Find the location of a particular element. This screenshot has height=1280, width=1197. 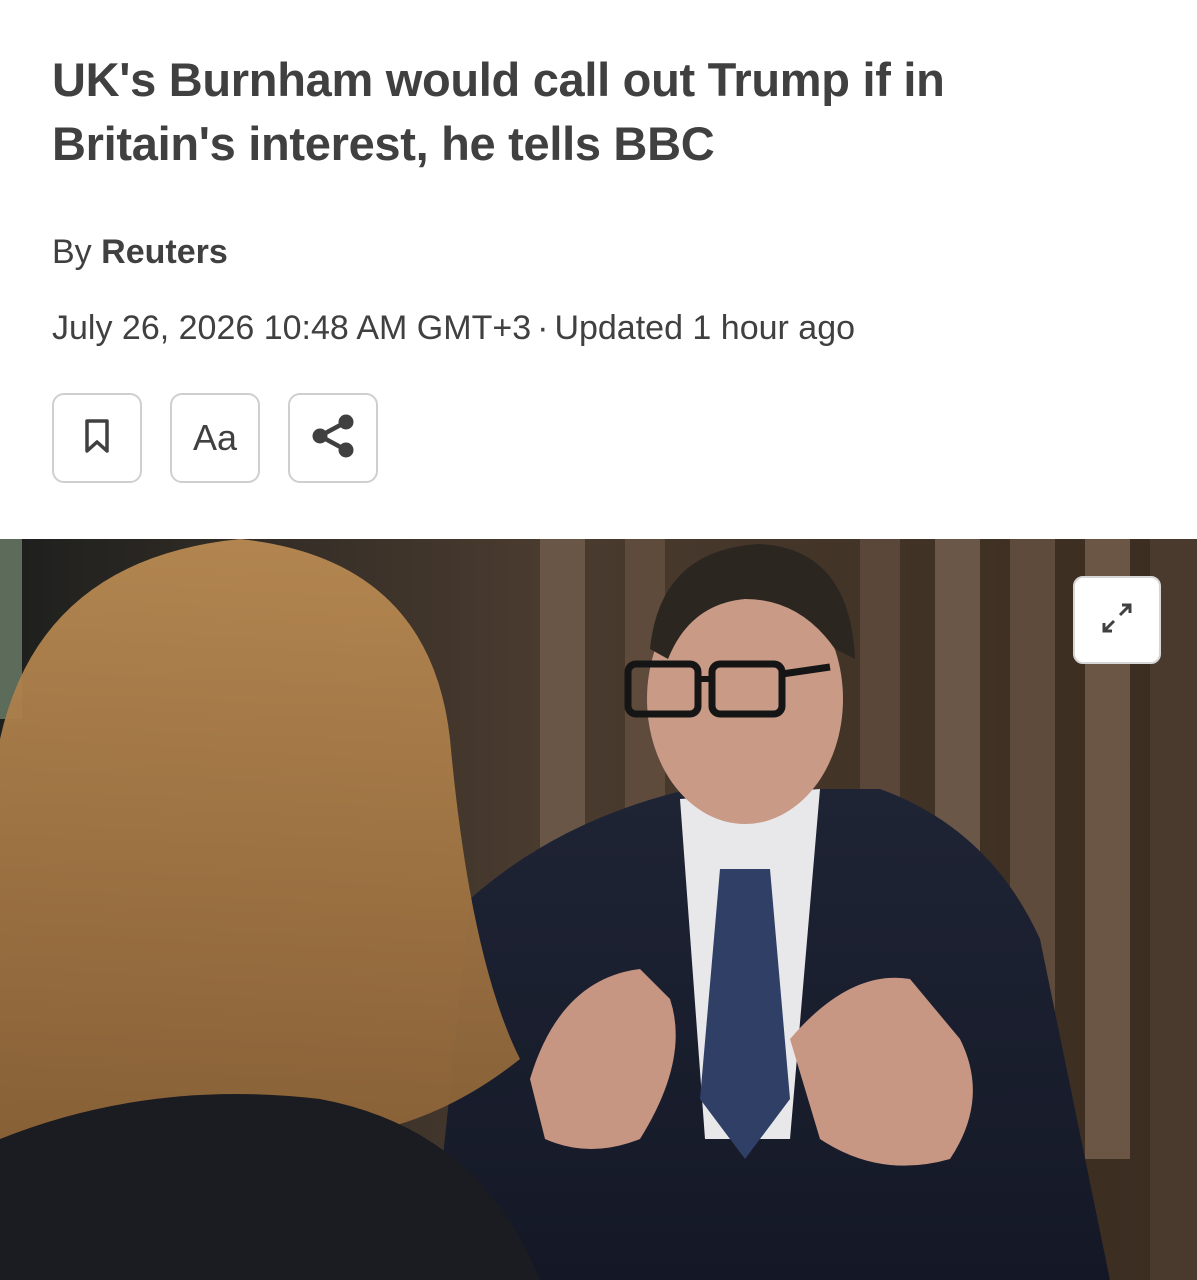

bookmark-icon is located at coordinates (97, 438).